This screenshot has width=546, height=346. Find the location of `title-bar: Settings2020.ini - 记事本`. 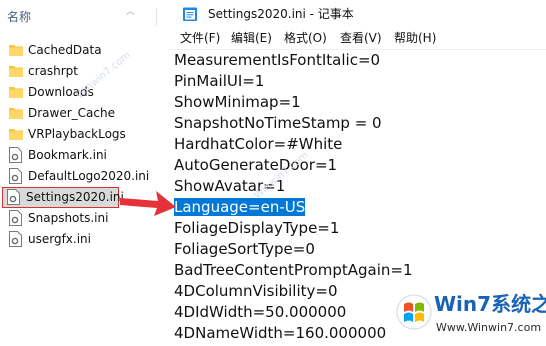

title-bar: Settings2020.ini - 记事本 is located at coordinates (357, 14).